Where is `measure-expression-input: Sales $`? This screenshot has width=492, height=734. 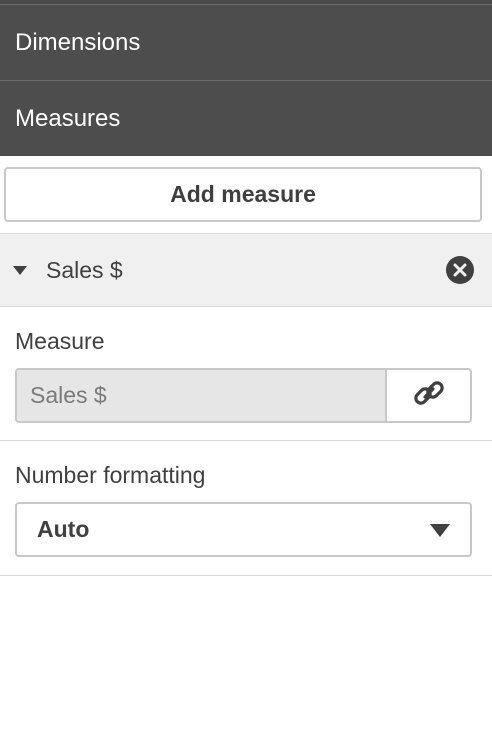 measure-expression-input: Sales $ is located at coordinates (200, 395).